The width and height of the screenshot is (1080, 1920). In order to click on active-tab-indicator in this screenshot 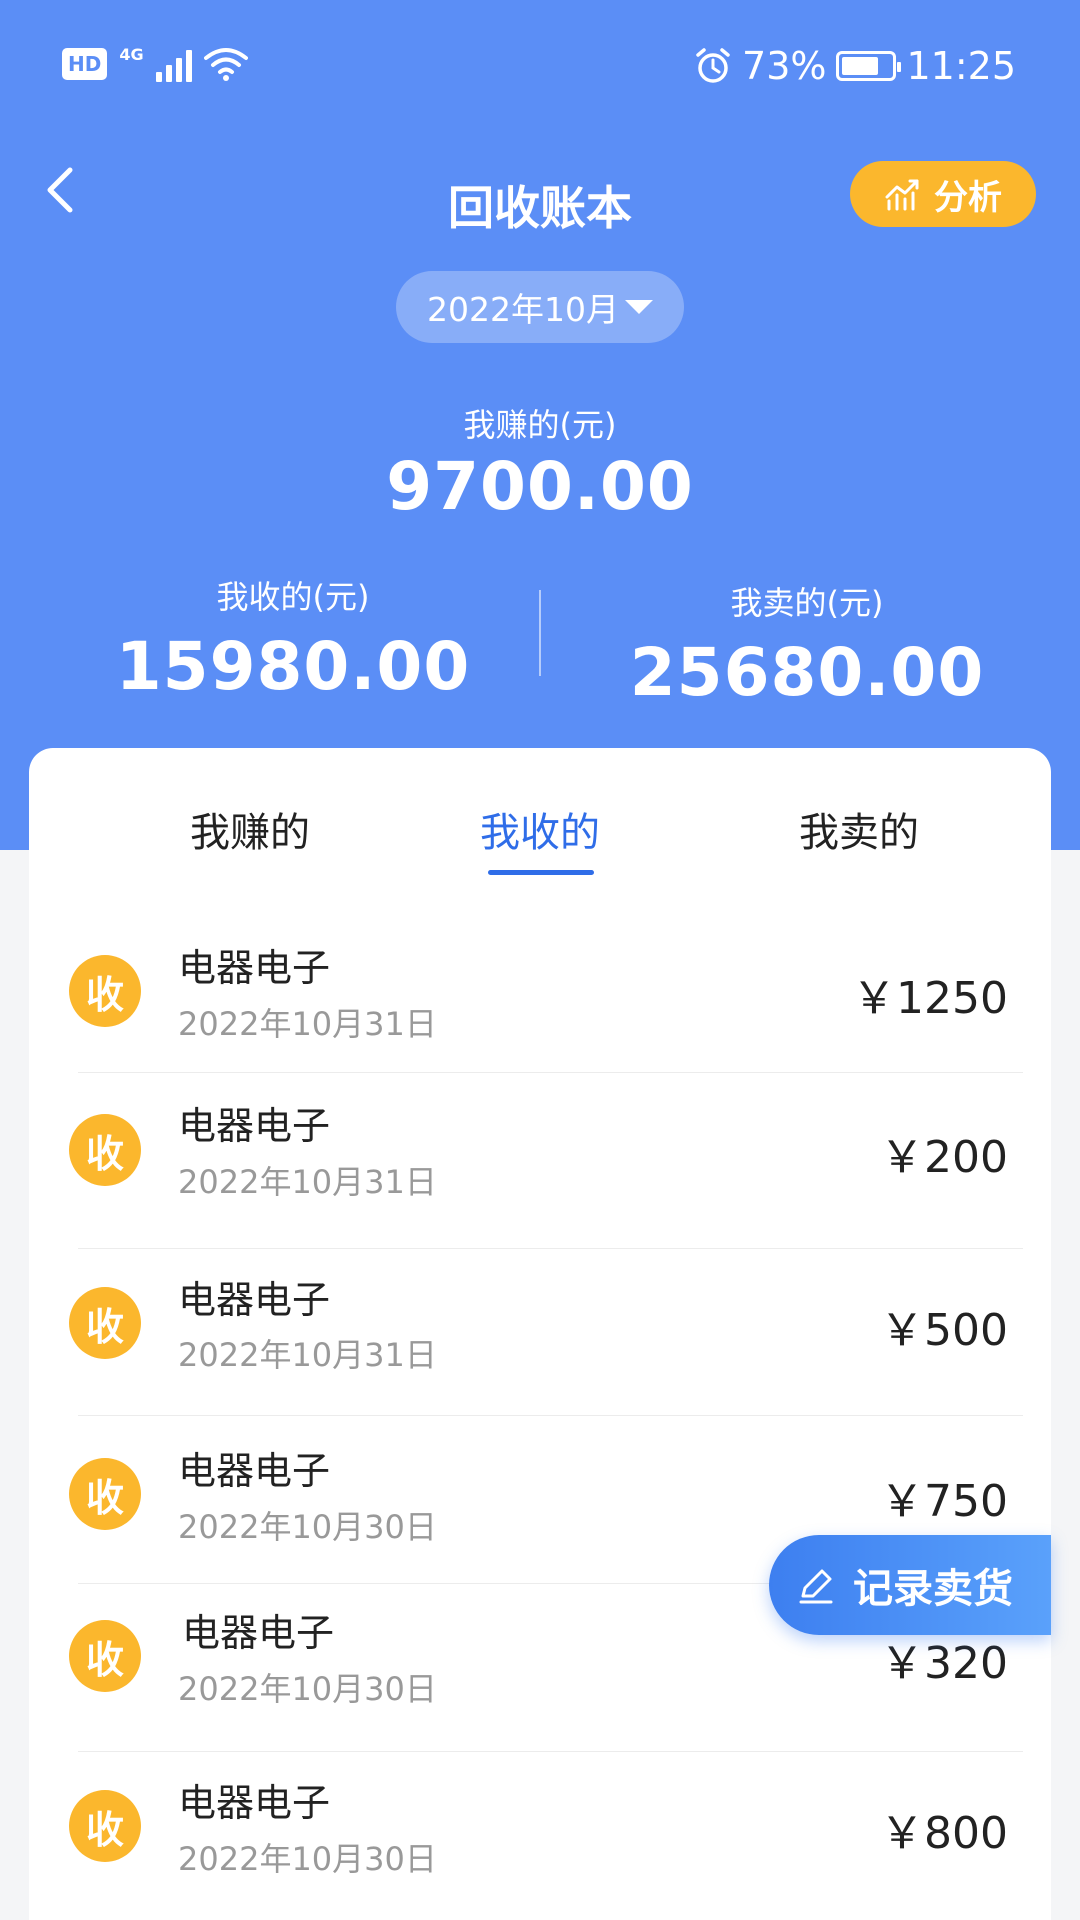, I will do `click(541, 872)`.